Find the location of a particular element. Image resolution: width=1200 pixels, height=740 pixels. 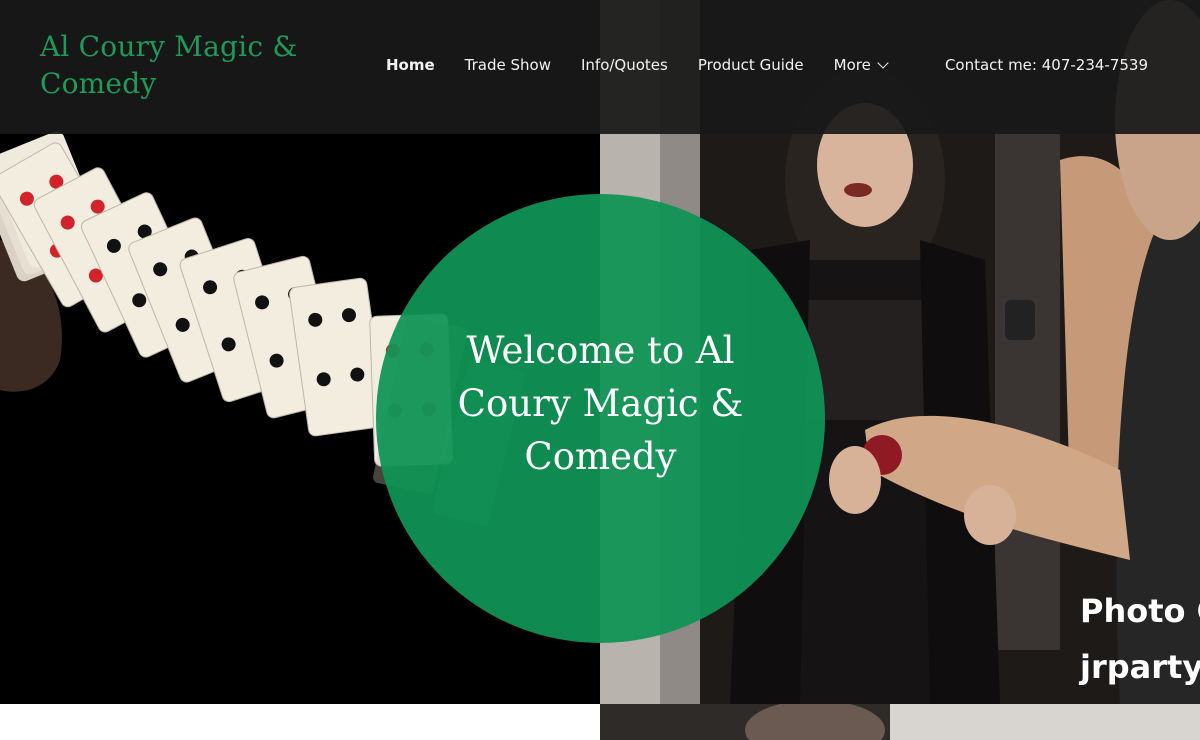

photo-credit-line-2: jrpartys is located at coordinates (1140, 667).